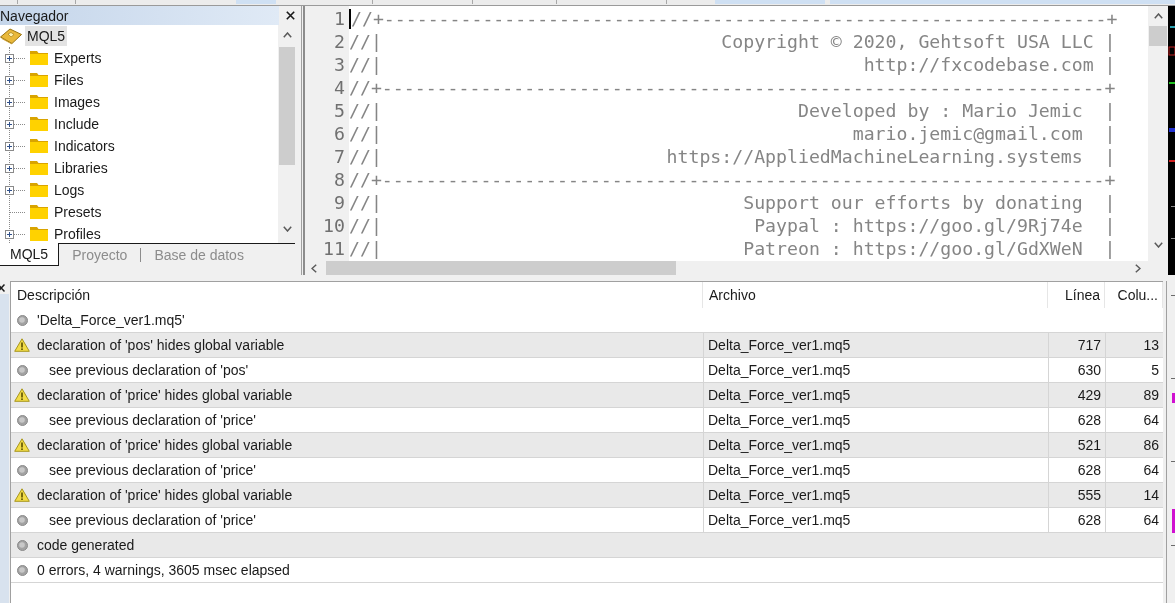 Image resolution: width=1175 pixels, height=603 pixels. Describe the element at coordinates (732, 156) in the screenshot. I see `code-line: //| https://AppliedMachineLearning.systems |` at that location.